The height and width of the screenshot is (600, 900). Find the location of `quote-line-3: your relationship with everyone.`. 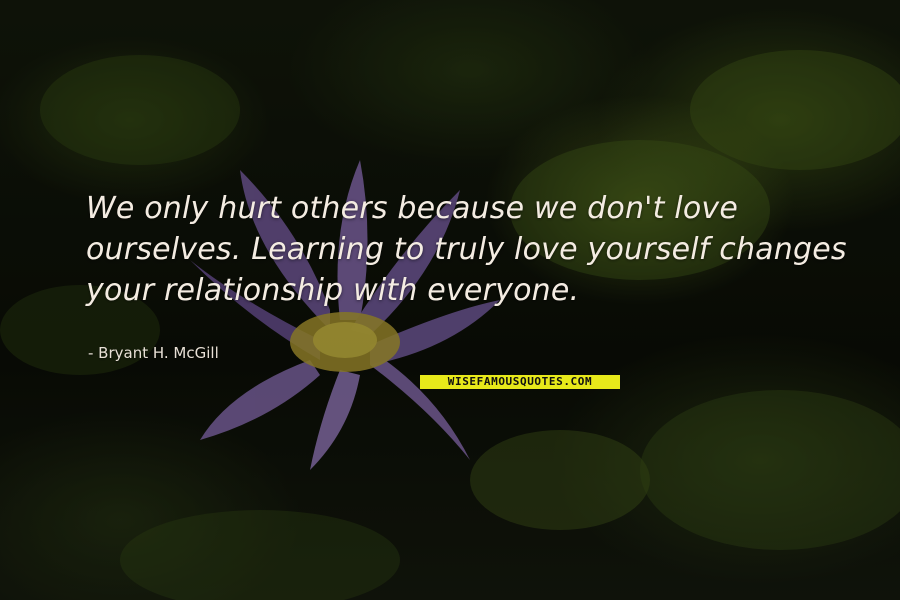

quote-line-3: your relationship with everyone. is located at coordinates (333, 290).